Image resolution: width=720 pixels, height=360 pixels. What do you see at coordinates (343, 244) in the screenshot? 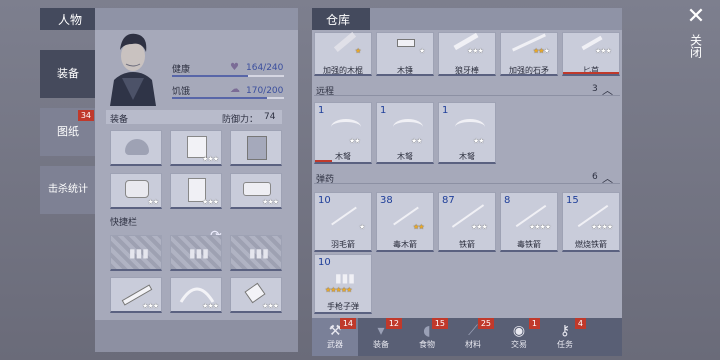
I see `item-name: 羽毛箭` at bounding box center [343, 244].